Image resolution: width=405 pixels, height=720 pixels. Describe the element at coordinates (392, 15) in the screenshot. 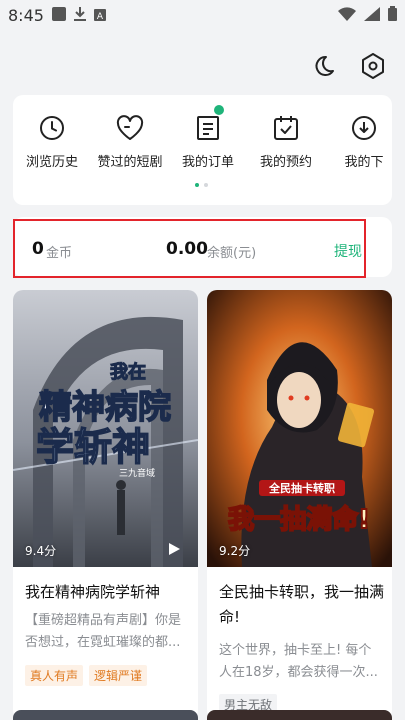

I see `battery-icon` at that location.